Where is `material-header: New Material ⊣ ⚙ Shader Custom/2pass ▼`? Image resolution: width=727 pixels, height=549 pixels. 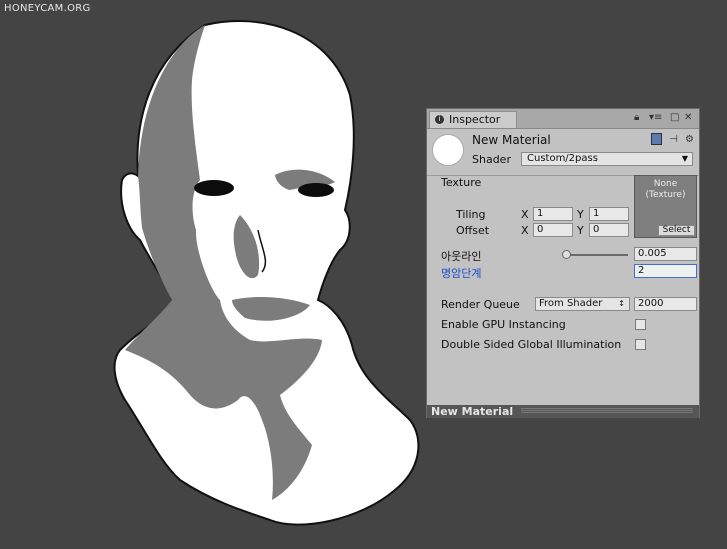 material-header: New Material ⊣ ⚙ Shader Custom/2pass ▼ is located at coordinates (563, 152).